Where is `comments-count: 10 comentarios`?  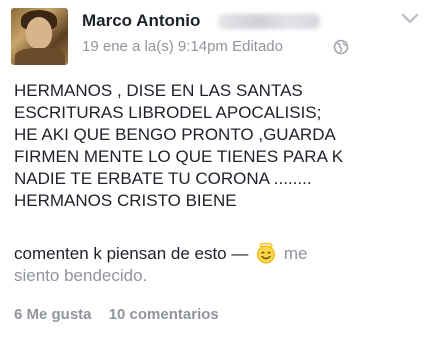 comments-count: 10 comentarios is located at coordinates (164, 314).